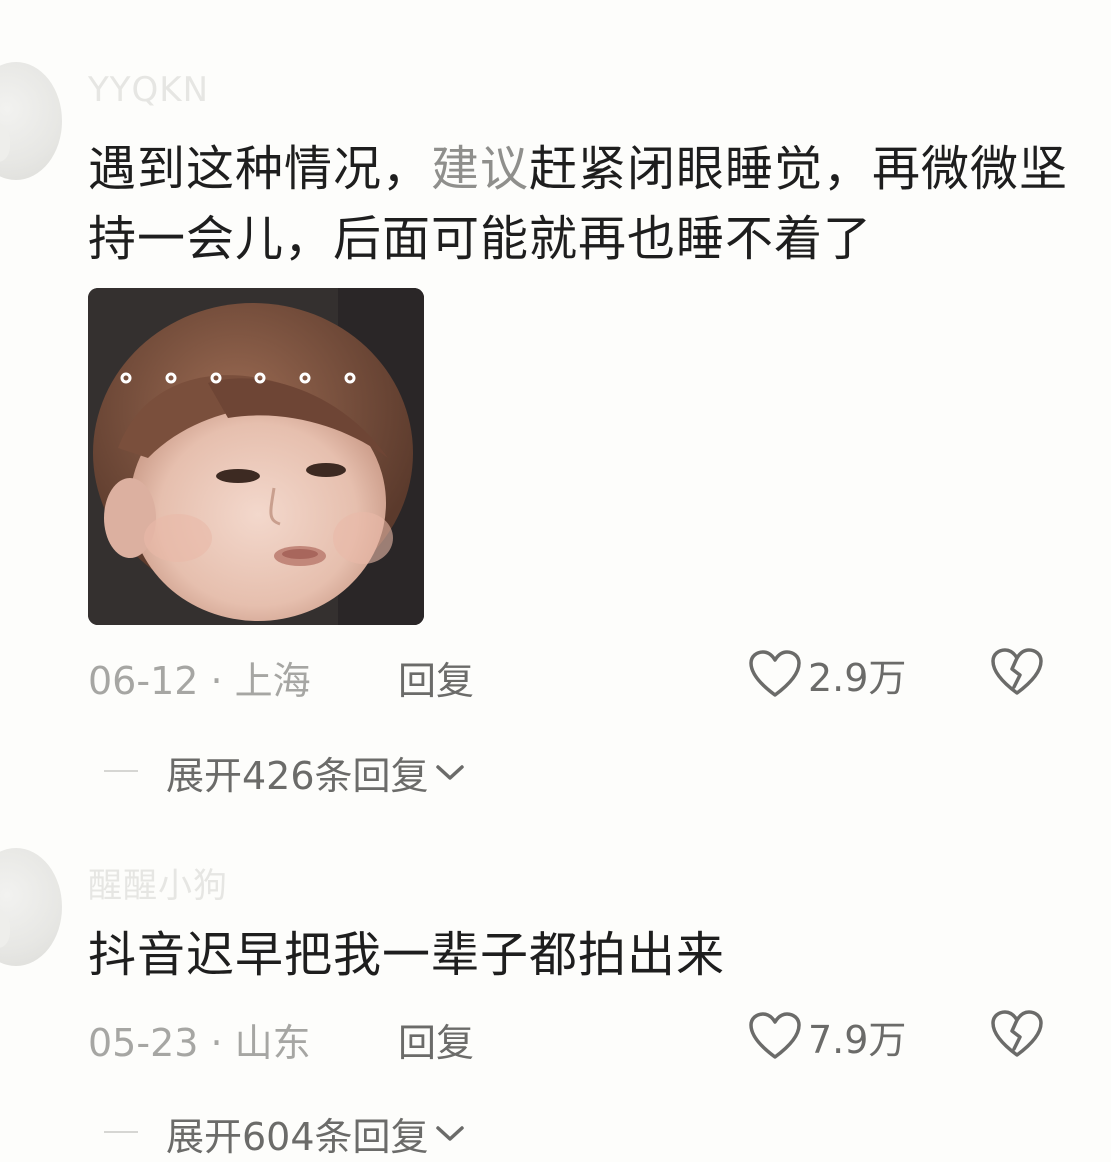 The image size is (1111, 1162). What do you see at coordinates (199, 1043) in the screenshot?
I see `comment-date-location: 05-23 · 山东` at bounding box center [199, 1043].